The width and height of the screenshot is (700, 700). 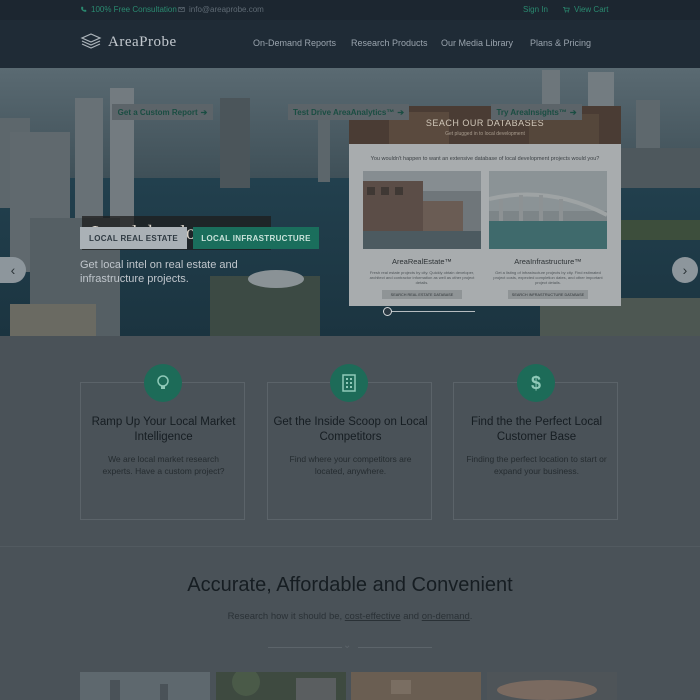 I want to click on chevron-left-icon: ‹, so click(x=13, y=270).